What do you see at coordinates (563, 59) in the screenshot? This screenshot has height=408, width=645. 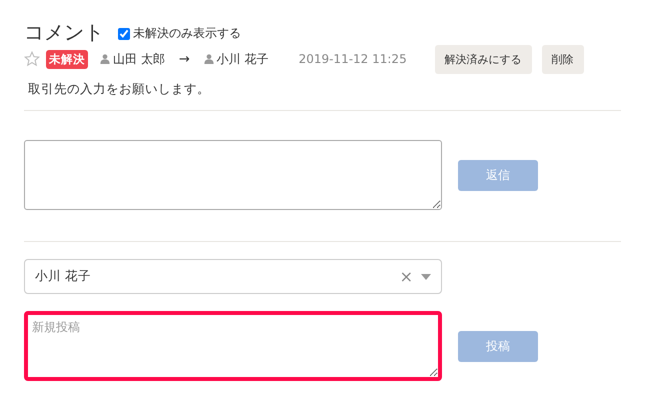 I see `delete-button: 削除` at bounding box center [563, 59].